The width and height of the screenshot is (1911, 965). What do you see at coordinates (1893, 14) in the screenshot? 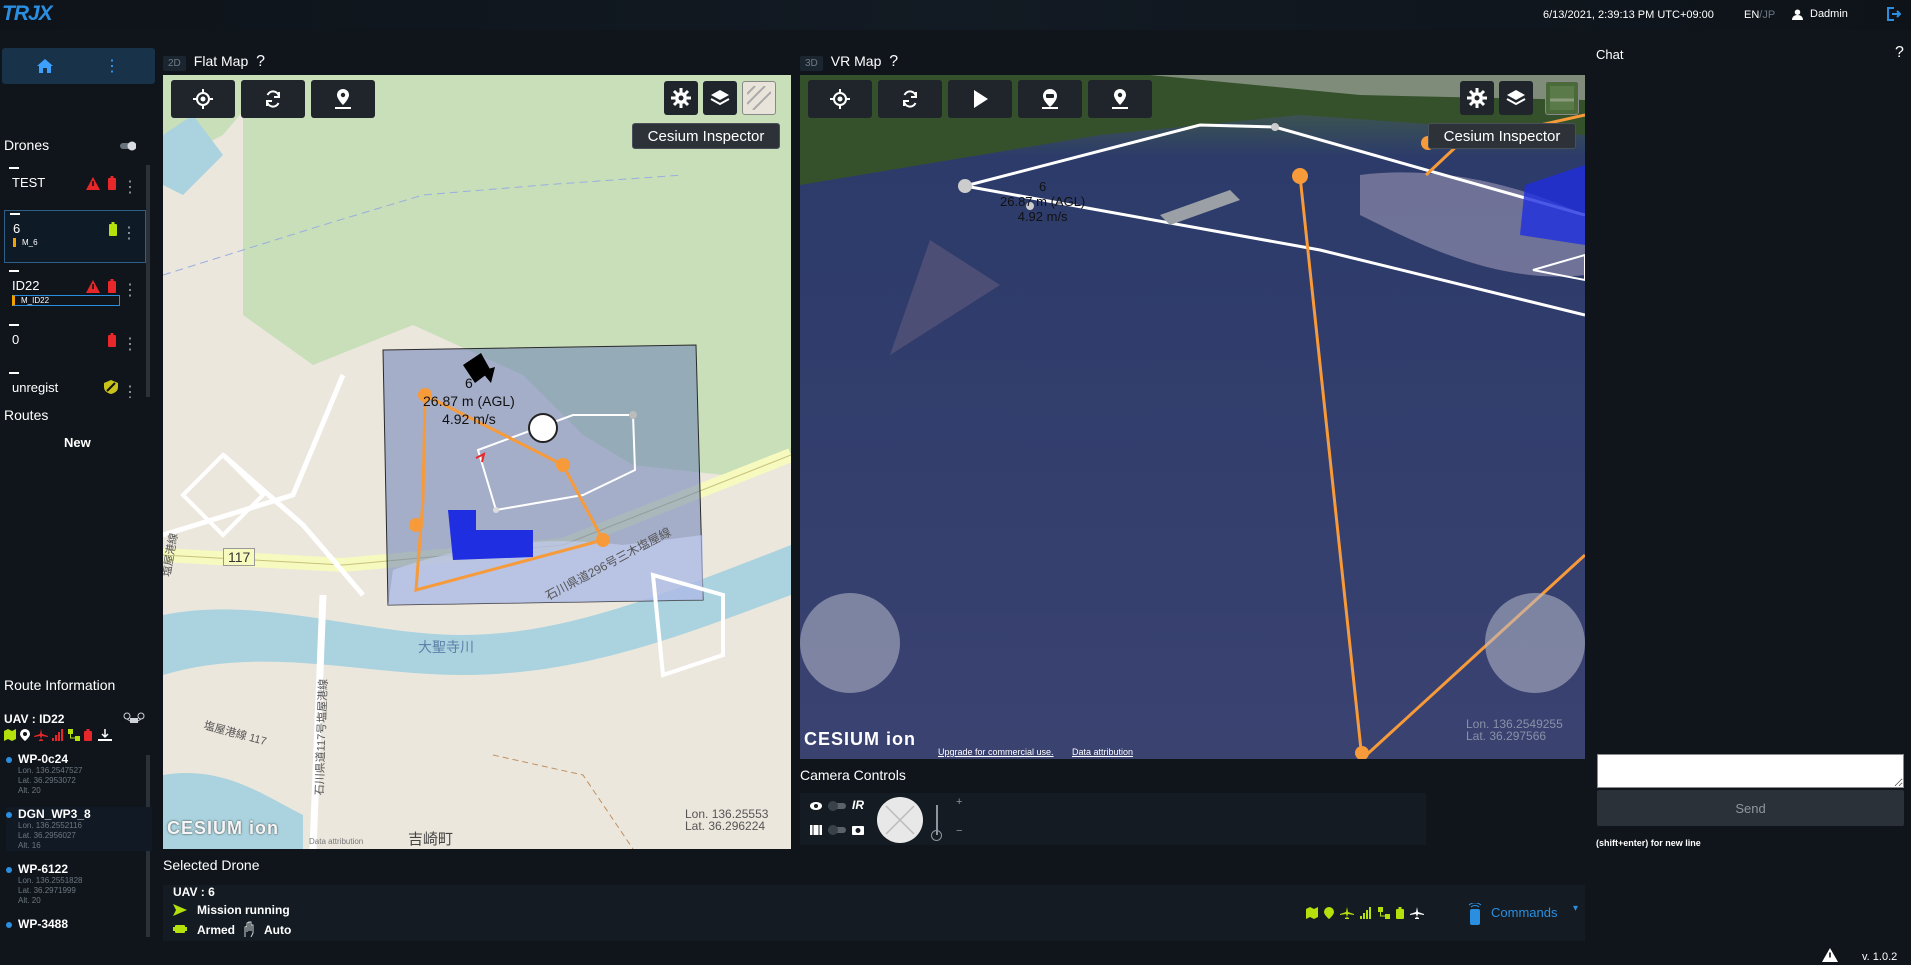
I see `logout-icon` at bounding box center [1893, 14].